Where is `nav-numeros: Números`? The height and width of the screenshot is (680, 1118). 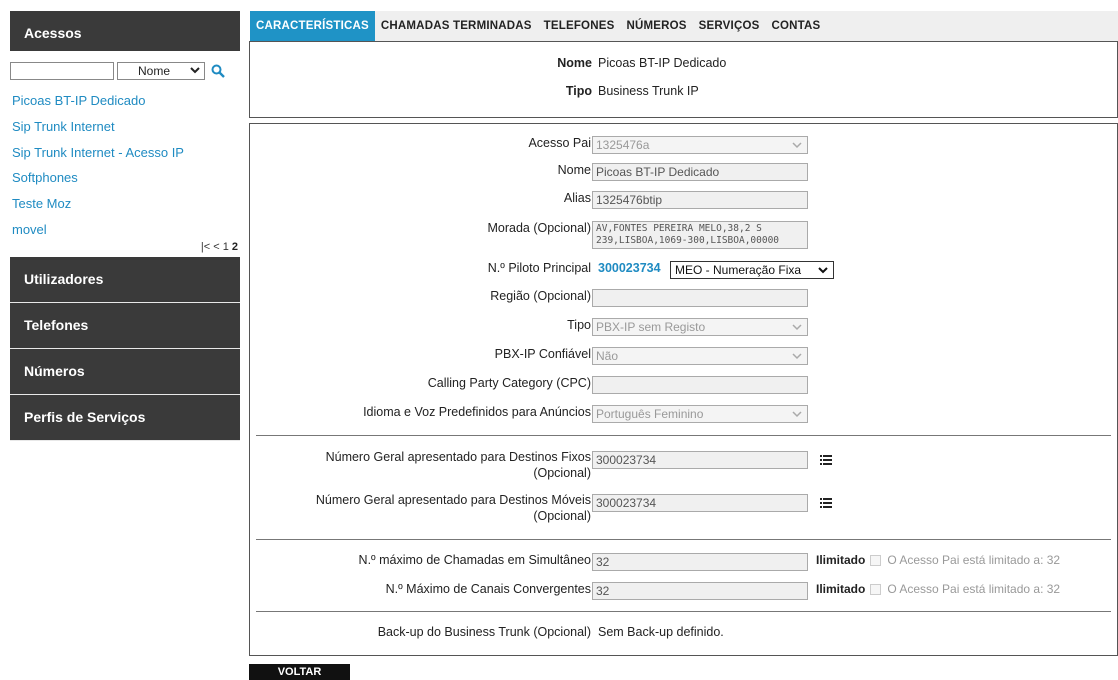 nav-numeros: Números is located at coordinates (125, 371).